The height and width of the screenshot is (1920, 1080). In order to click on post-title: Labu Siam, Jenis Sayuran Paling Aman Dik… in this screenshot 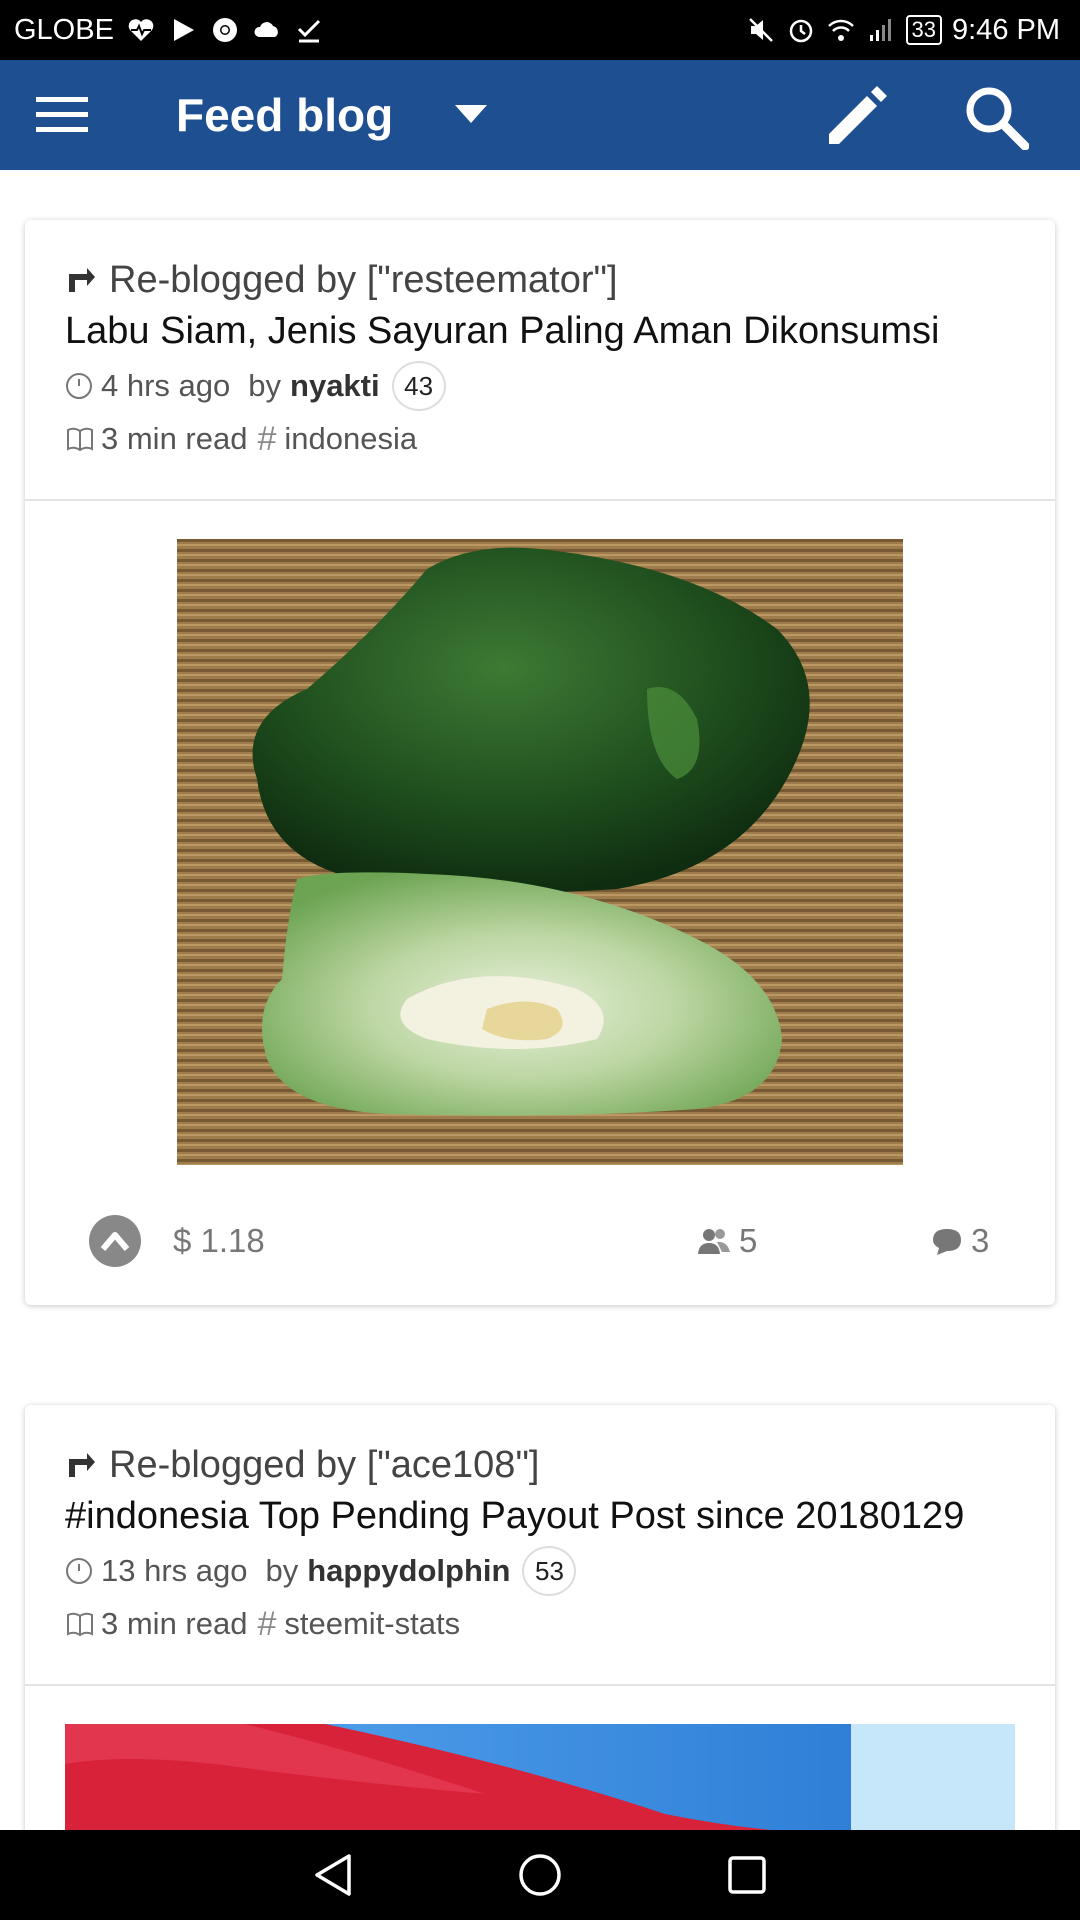, I will do `click(540, 331)`.